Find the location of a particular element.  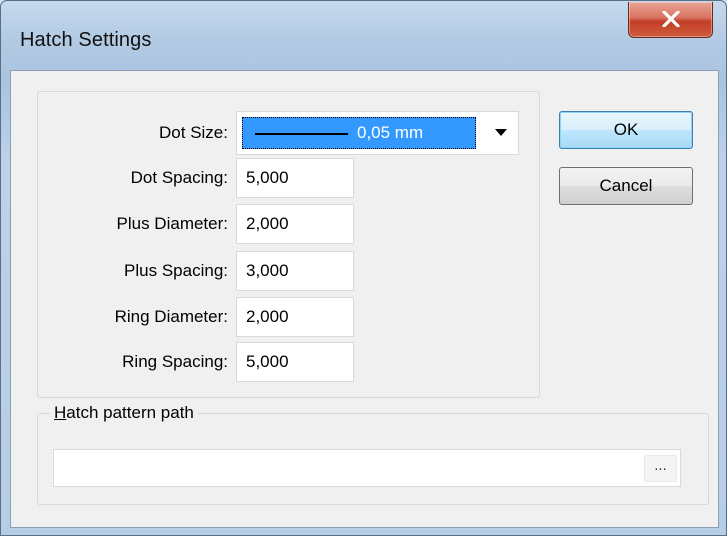

dot-spacing-row: Dot Spacing: is located at coordinates (289, 178).